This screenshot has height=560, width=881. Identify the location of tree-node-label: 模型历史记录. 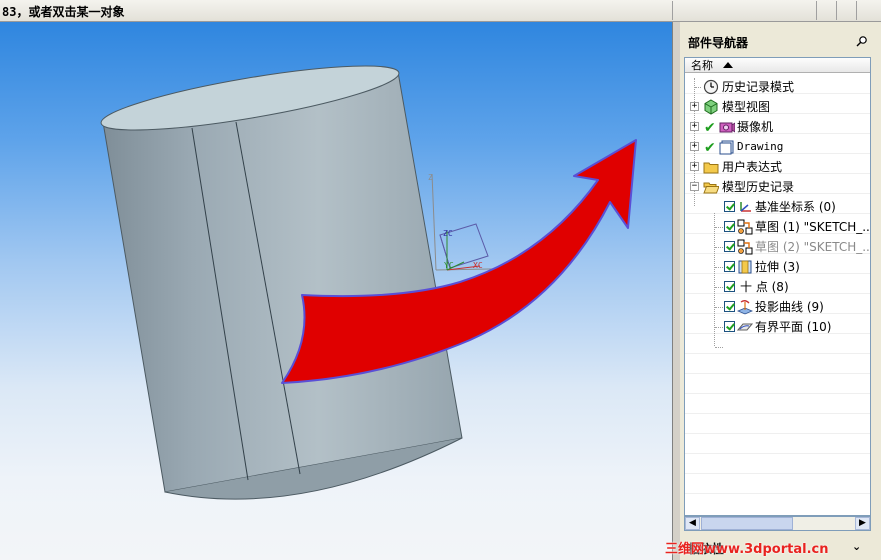
(758, 187).